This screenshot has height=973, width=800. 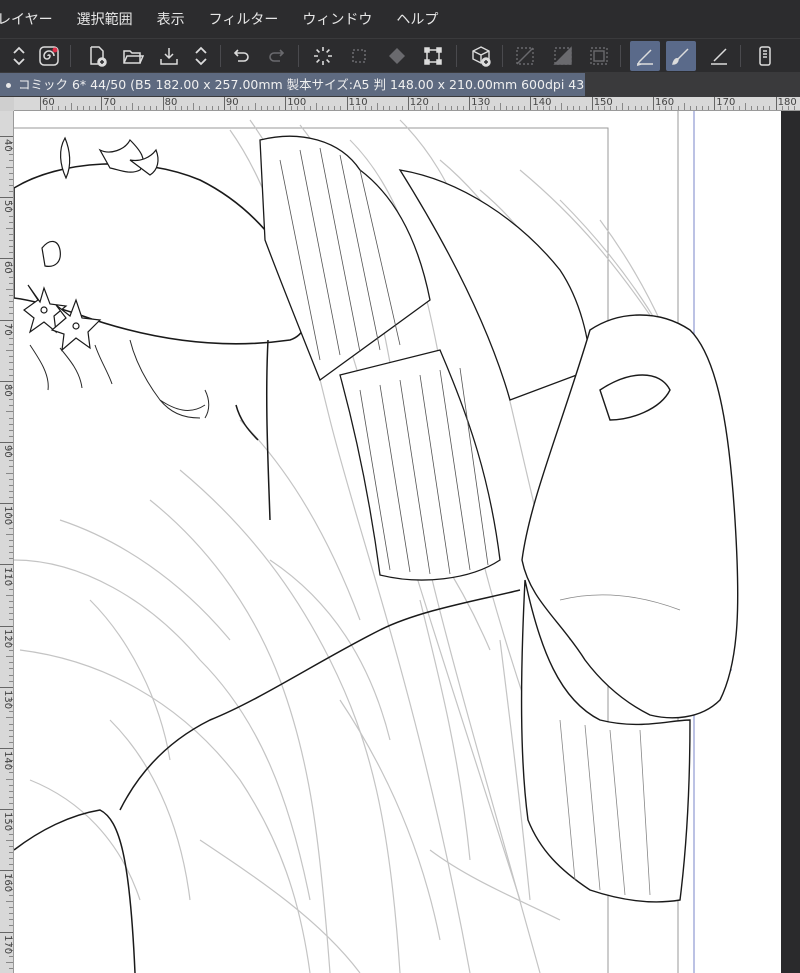 What do you see at coordinates (133, 56) in the screenshot?
I see `open-folder-icon` at bounding box center [133, 56].